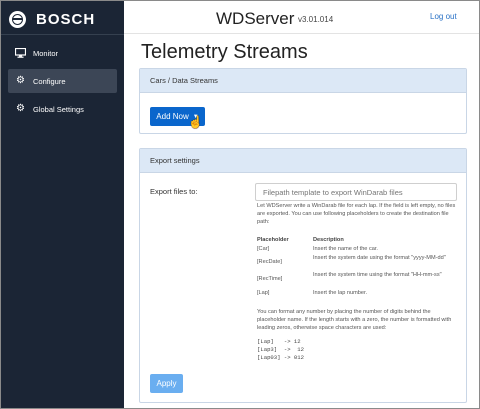 This screenshot has width=480, height=409. What do you see at coordinates (172, 116) in the screenshot?
I see `button-label: Add Now` at bounding box center [172, 116].